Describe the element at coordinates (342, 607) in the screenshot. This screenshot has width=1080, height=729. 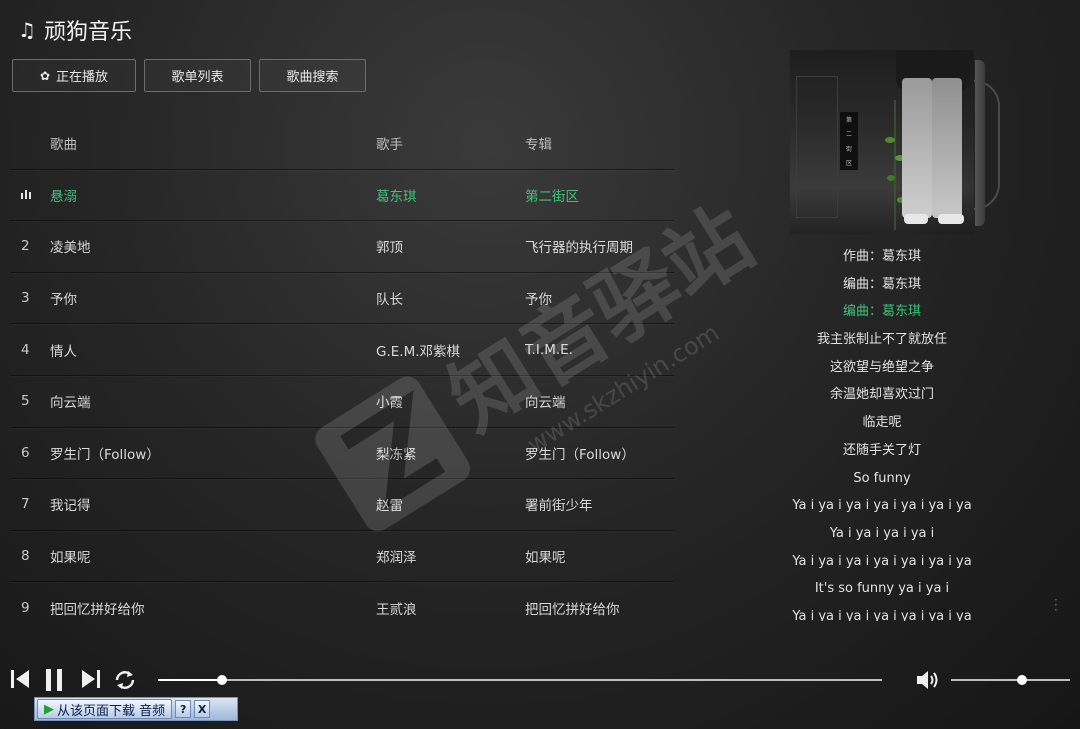
I see `table-row: 9 把回忆拼好给你 王贰浪 把回忆拼好给你` at that location.